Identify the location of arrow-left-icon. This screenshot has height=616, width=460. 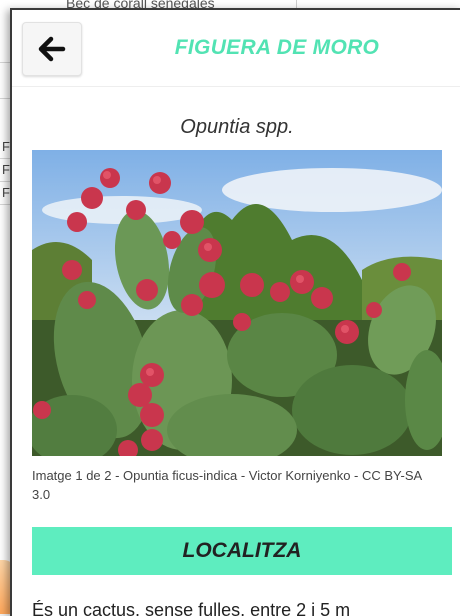
(52, 49).